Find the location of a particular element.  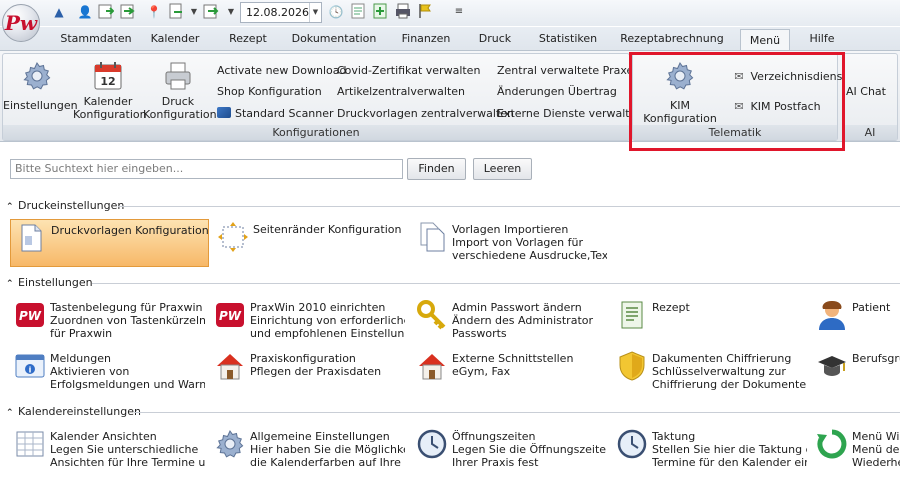

patient-icon is located at coordinates (832, 315).